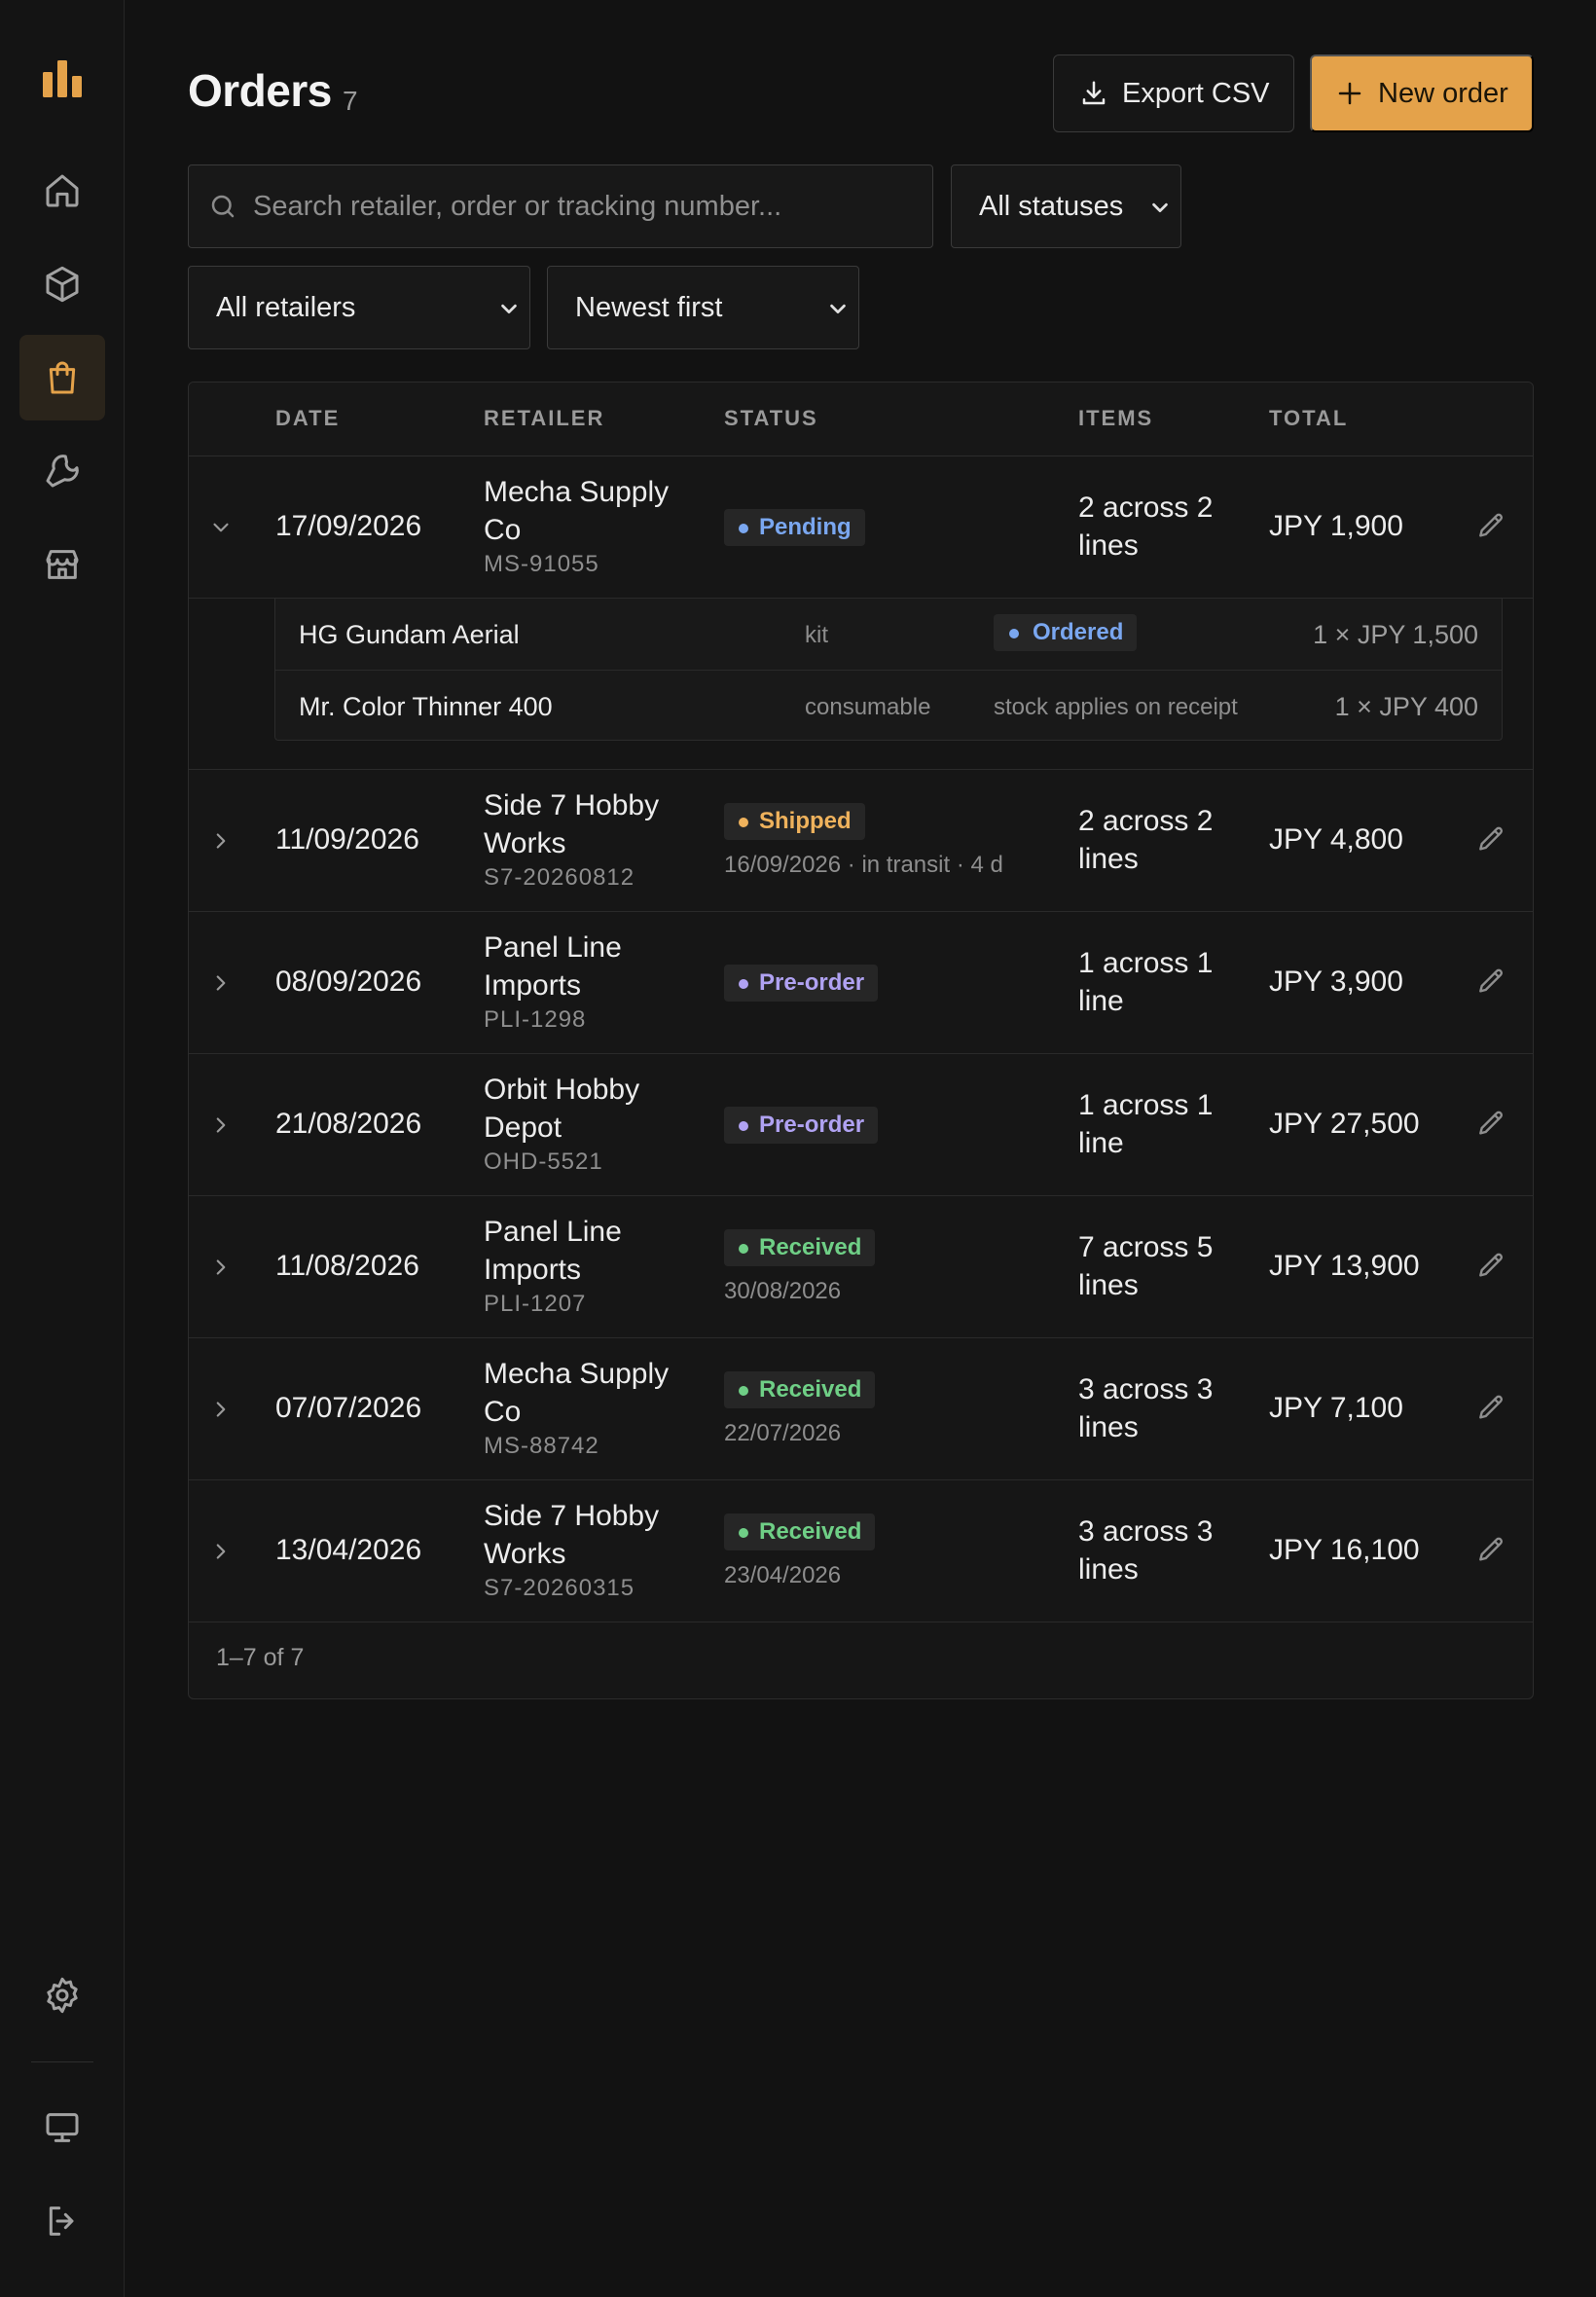 This screenshot has height=2297, width=1596. I want to click on order-reference: MS-88742, so click(541, 1446).